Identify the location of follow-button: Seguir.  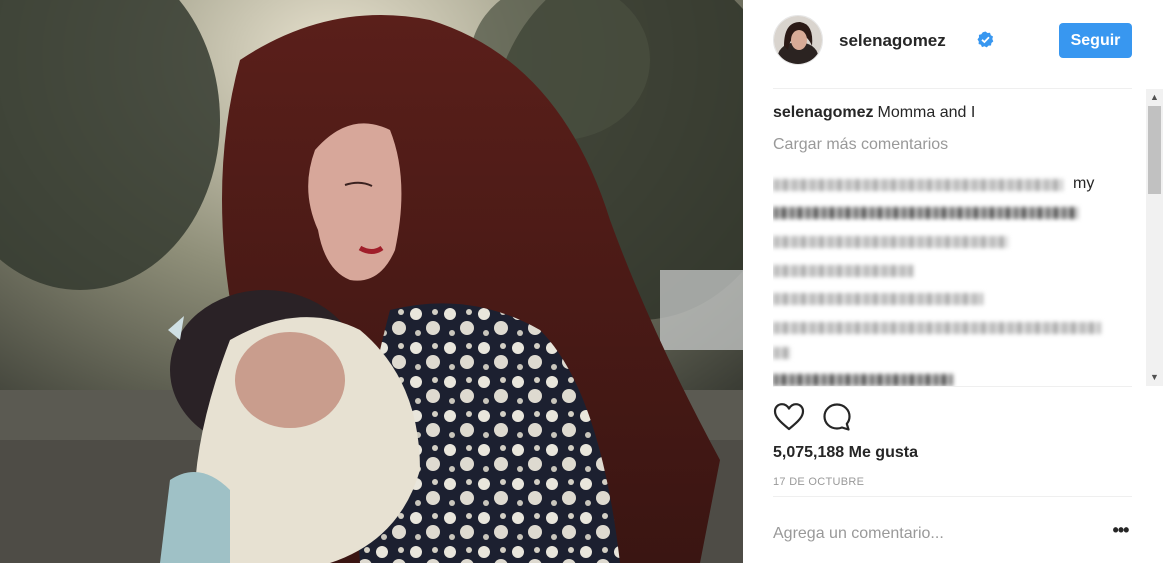
(1095, 40).